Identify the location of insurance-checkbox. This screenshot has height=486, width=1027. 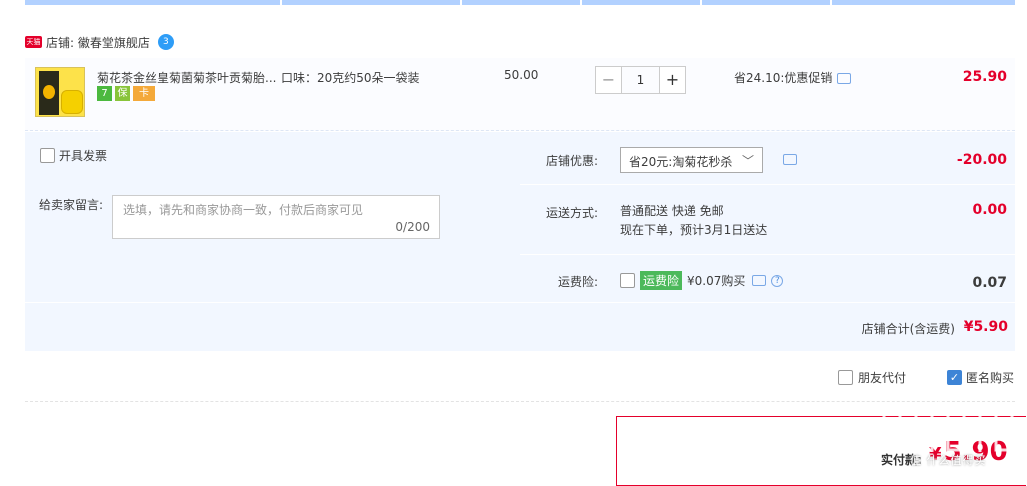
(627, 280).